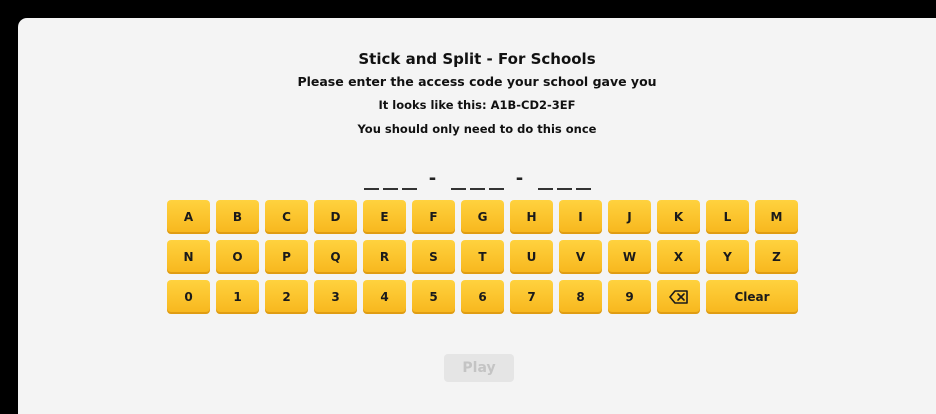 Image resolution: width=936 pixels, height=414 pixels. Describe the element at coordinates (188, 257) in the screenshot. I see `key-n: N` at that location.